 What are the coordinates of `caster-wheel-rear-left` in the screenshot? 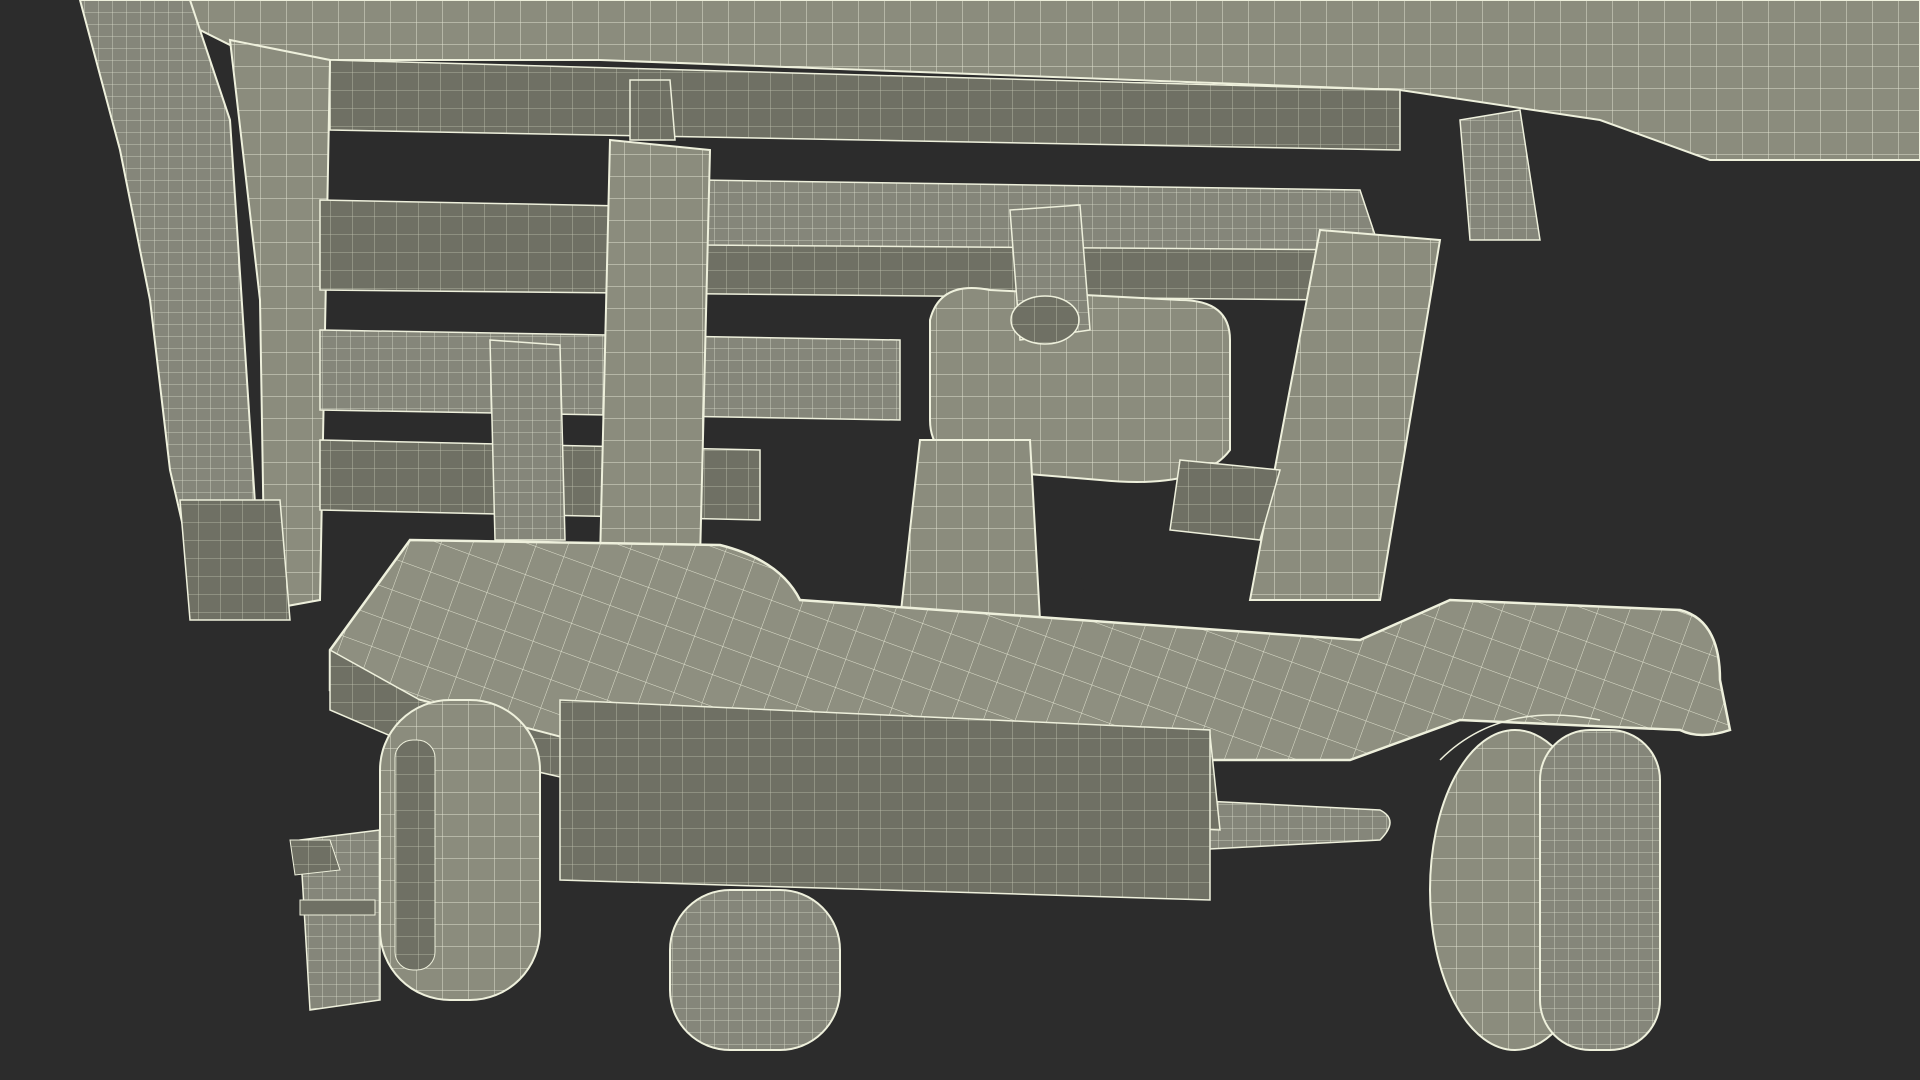 It's located at (755, 970).